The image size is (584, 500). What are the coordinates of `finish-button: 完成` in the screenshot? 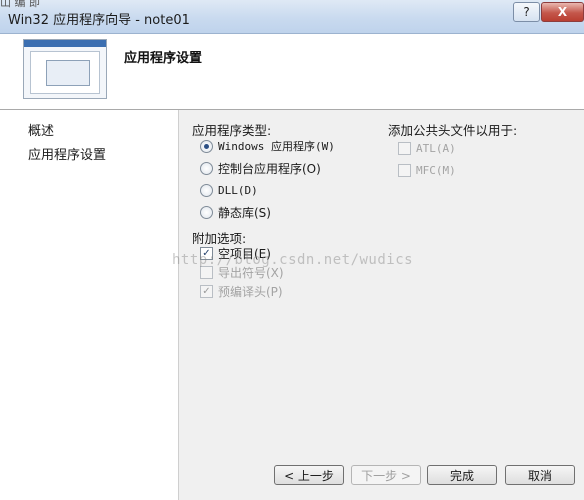 It's located at (462, 475).